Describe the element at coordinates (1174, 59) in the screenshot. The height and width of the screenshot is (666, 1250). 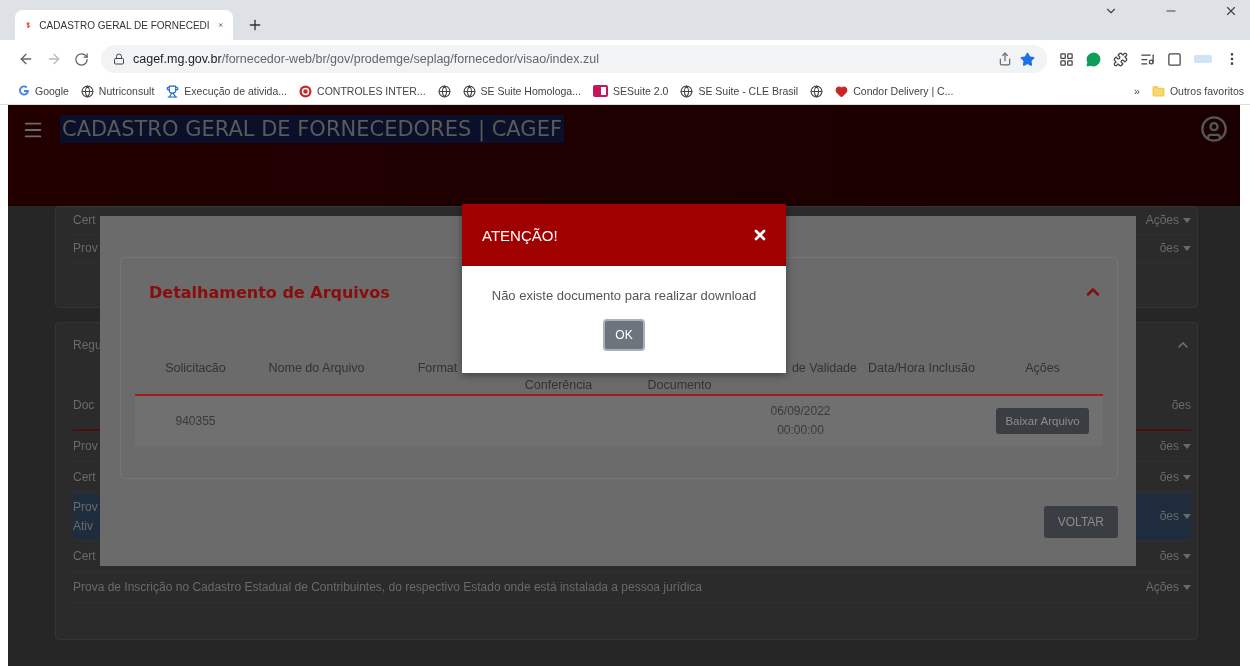
I see `side-panel-icon` at that location.